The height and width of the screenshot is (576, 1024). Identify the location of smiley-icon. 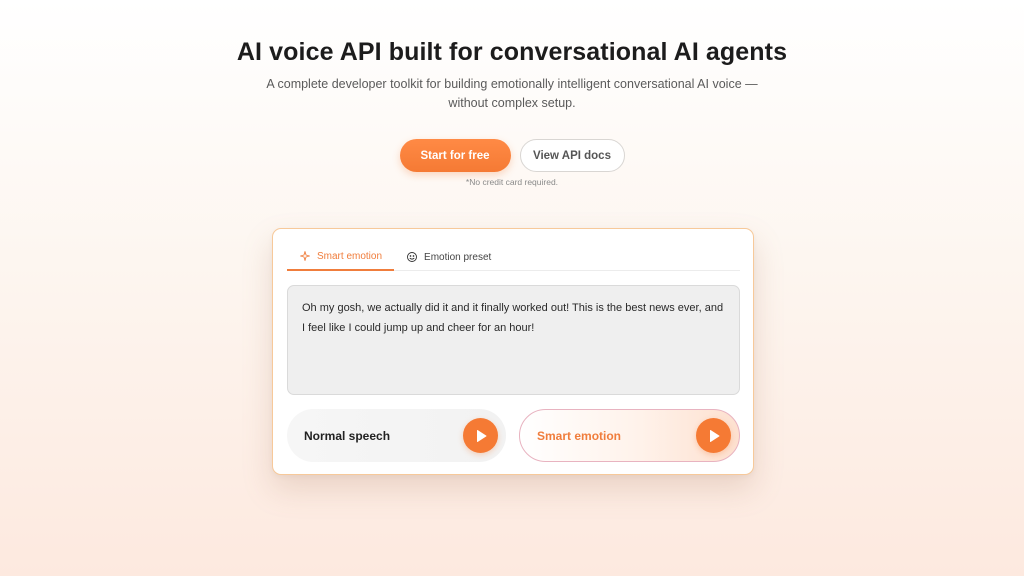
(412, 257).